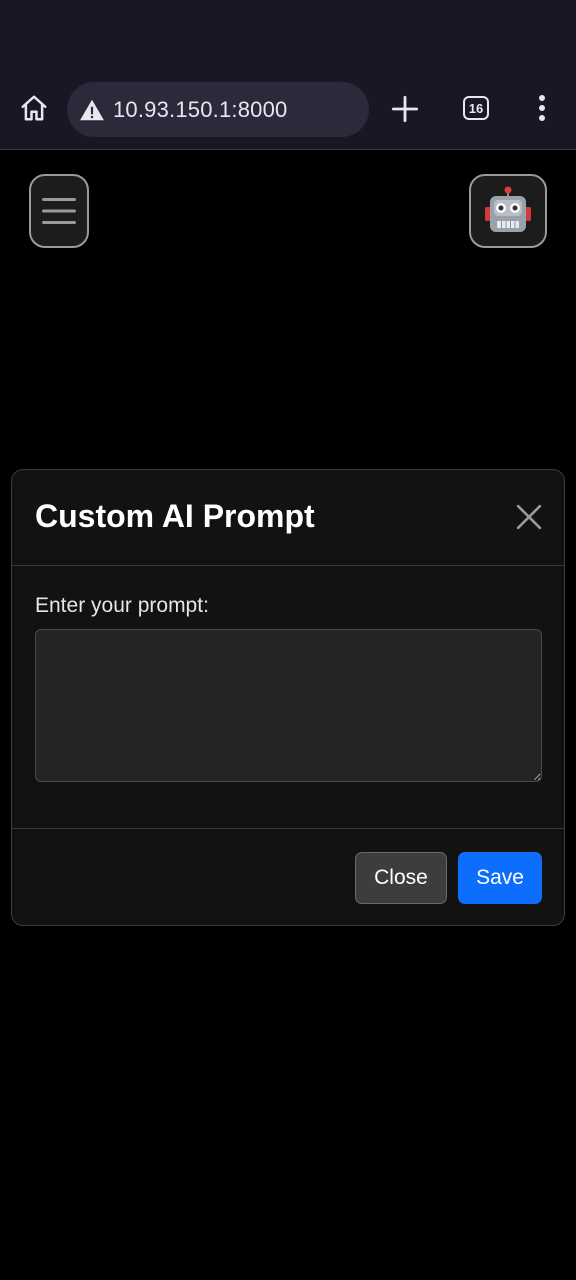  I want to click on tabs-icon: 16, so click(476, 108).